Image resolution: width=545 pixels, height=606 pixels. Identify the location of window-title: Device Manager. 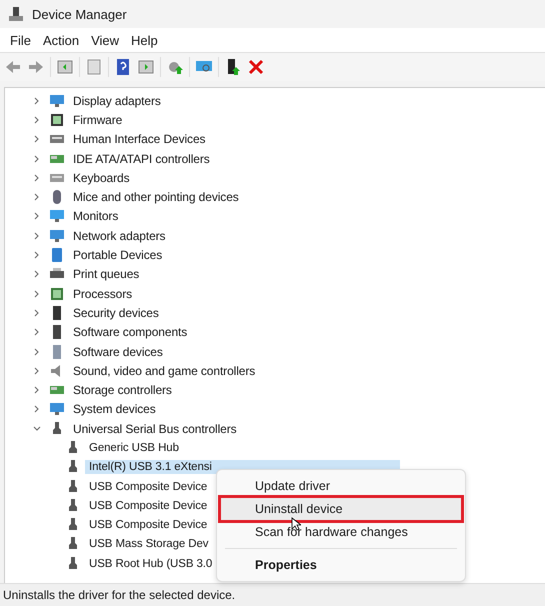
(79, 14).